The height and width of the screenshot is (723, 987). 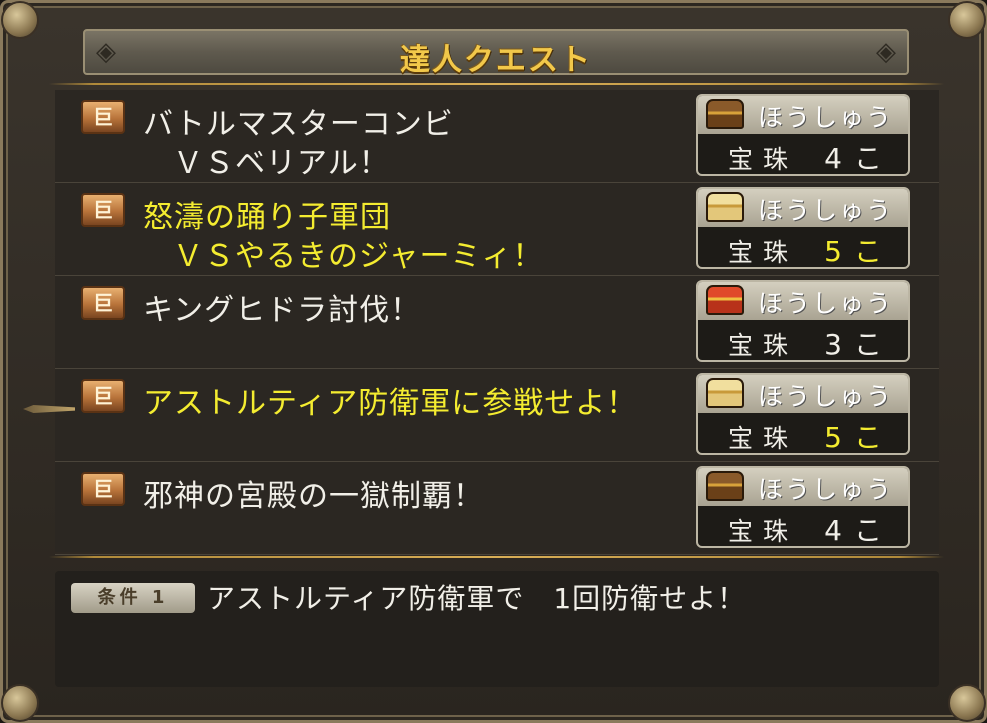 I want to click on reward-quantity: 3こ, so click(x=859, y=344).